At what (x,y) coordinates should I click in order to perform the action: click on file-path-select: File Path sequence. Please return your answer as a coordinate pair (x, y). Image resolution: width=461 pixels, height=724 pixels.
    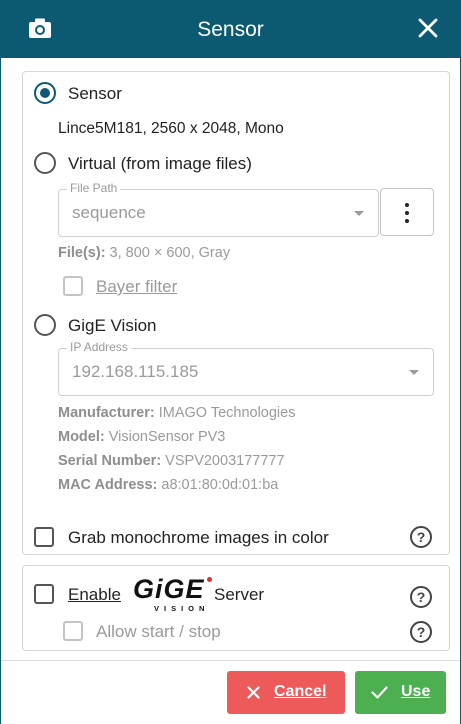
    Looking at the image, I should click on (218, 209).